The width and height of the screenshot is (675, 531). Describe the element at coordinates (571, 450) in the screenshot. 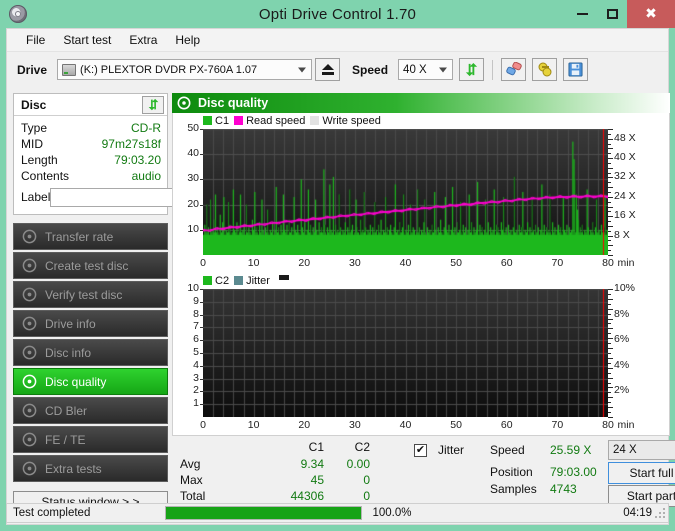

I see `speed-stat-value: 25.59 X` at that location.